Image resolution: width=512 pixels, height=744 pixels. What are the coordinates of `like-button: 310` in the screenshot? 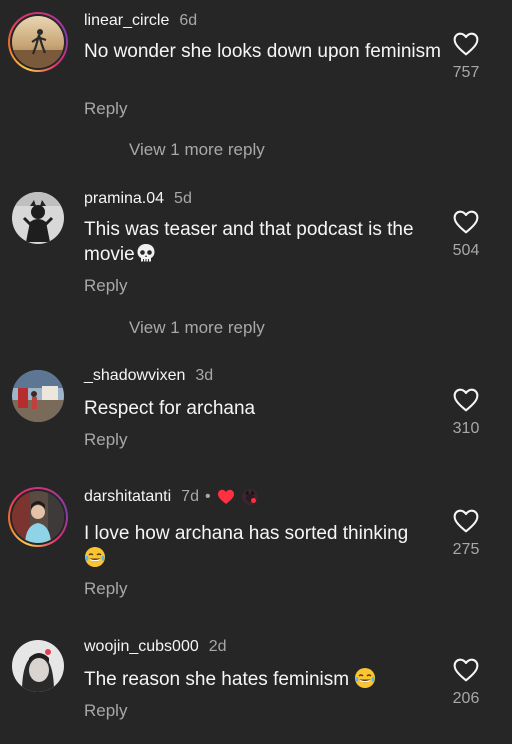 It's located at (466, 413).